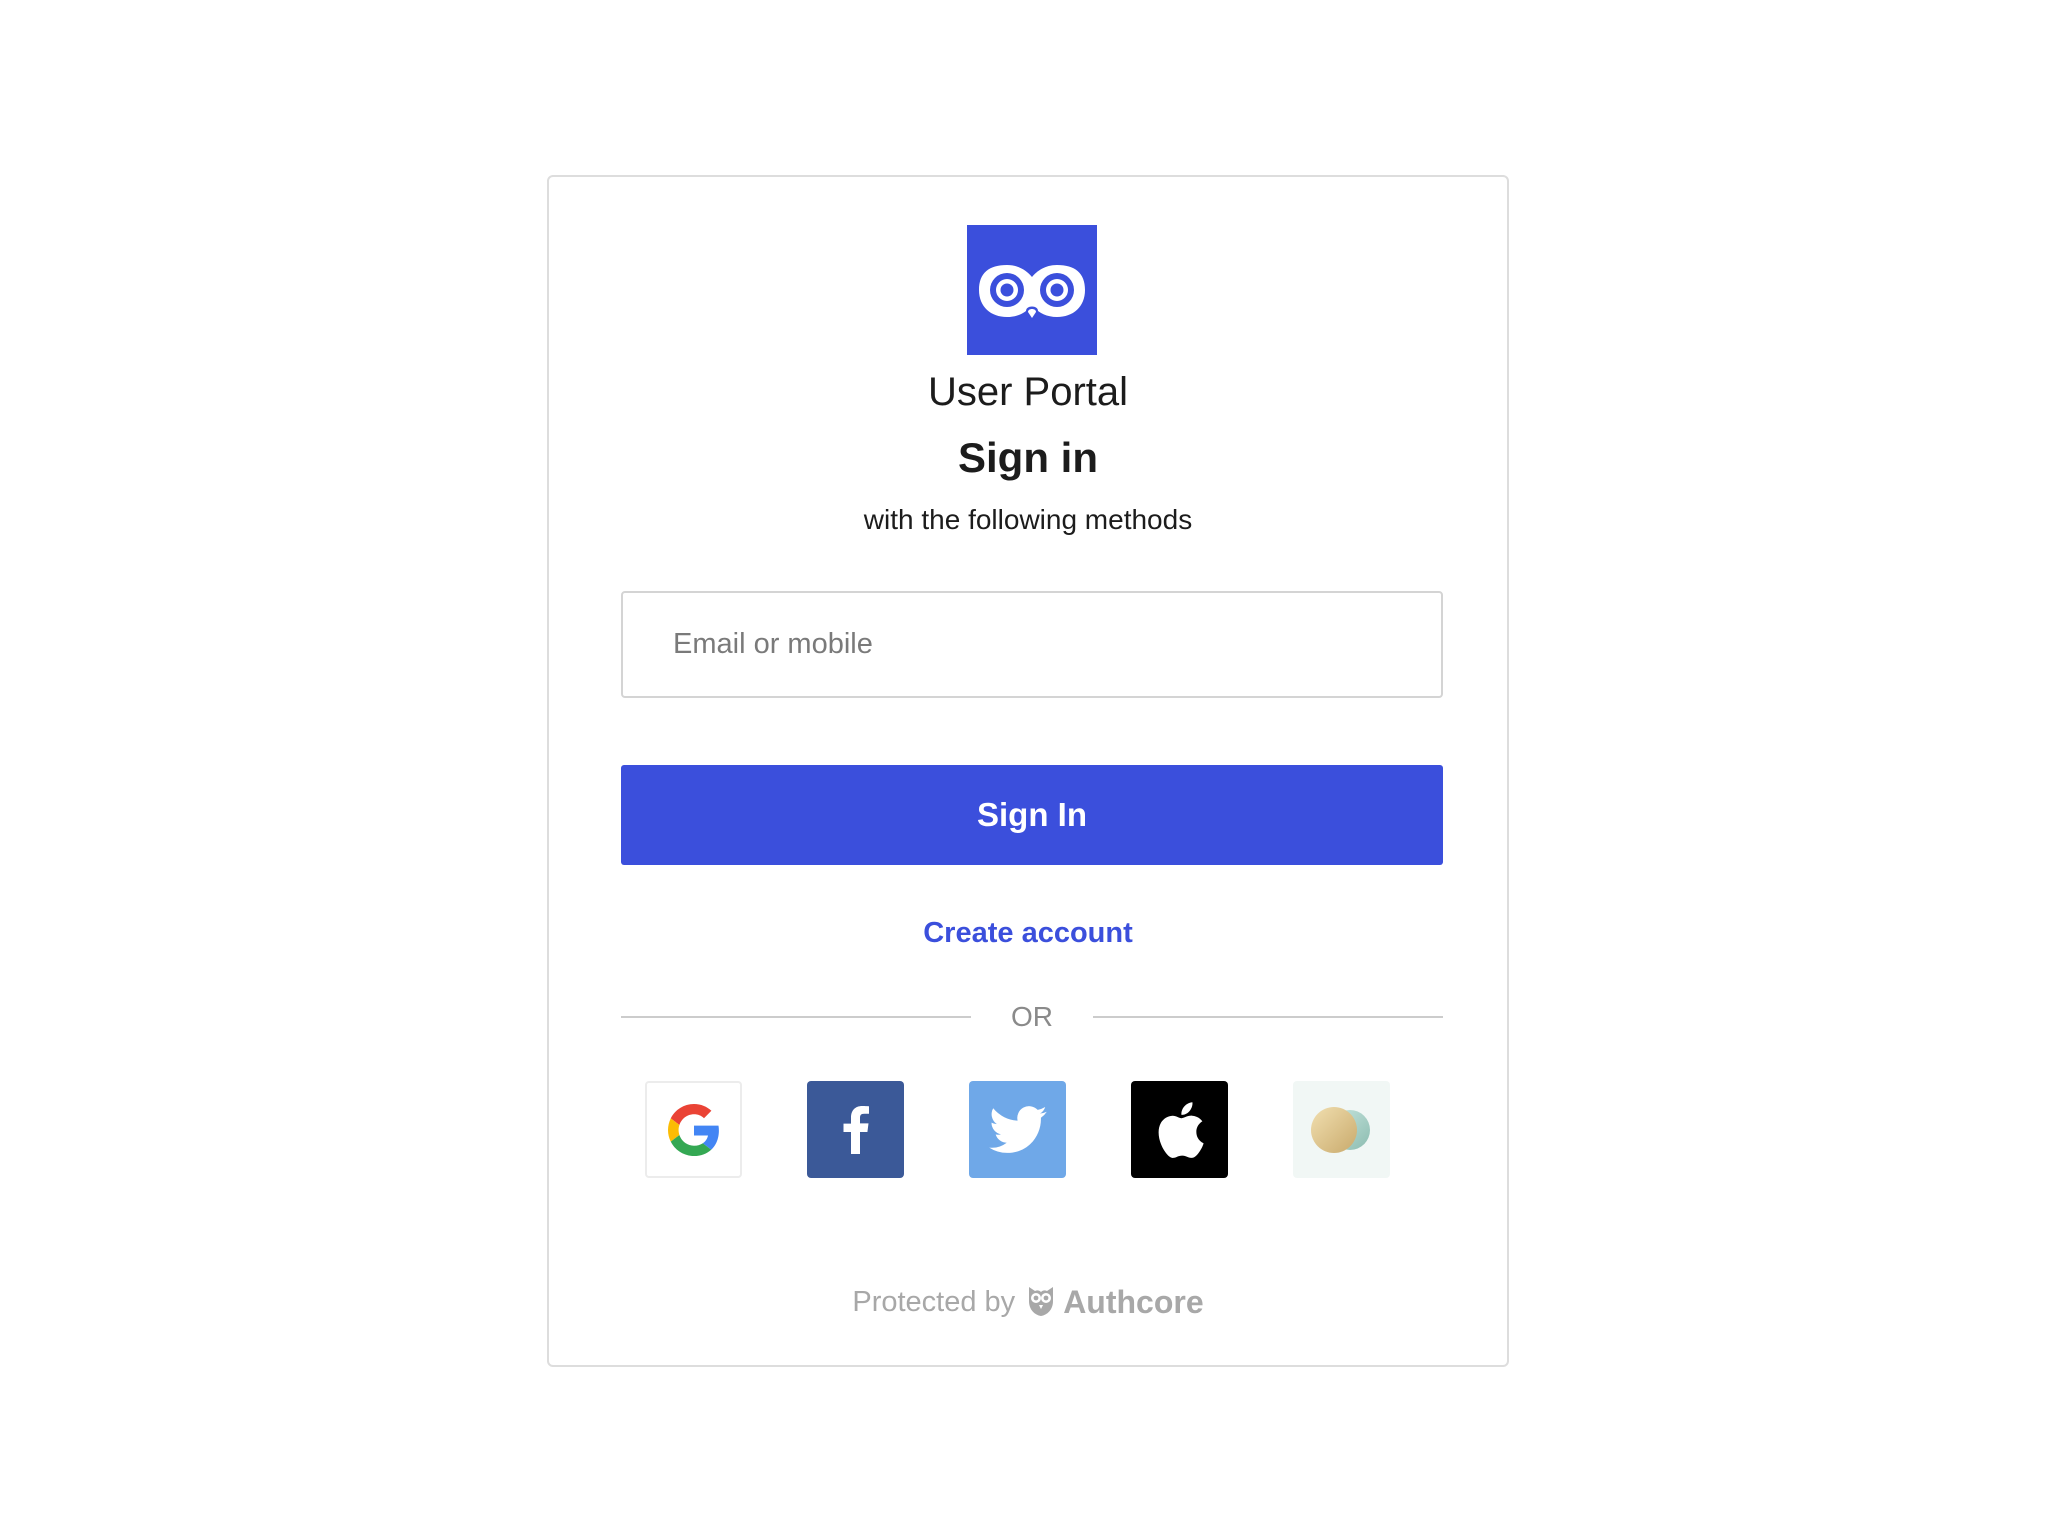 This screenshot has height=1536, width=2048. I want to click on matters-icon, so click(1342, 1130).